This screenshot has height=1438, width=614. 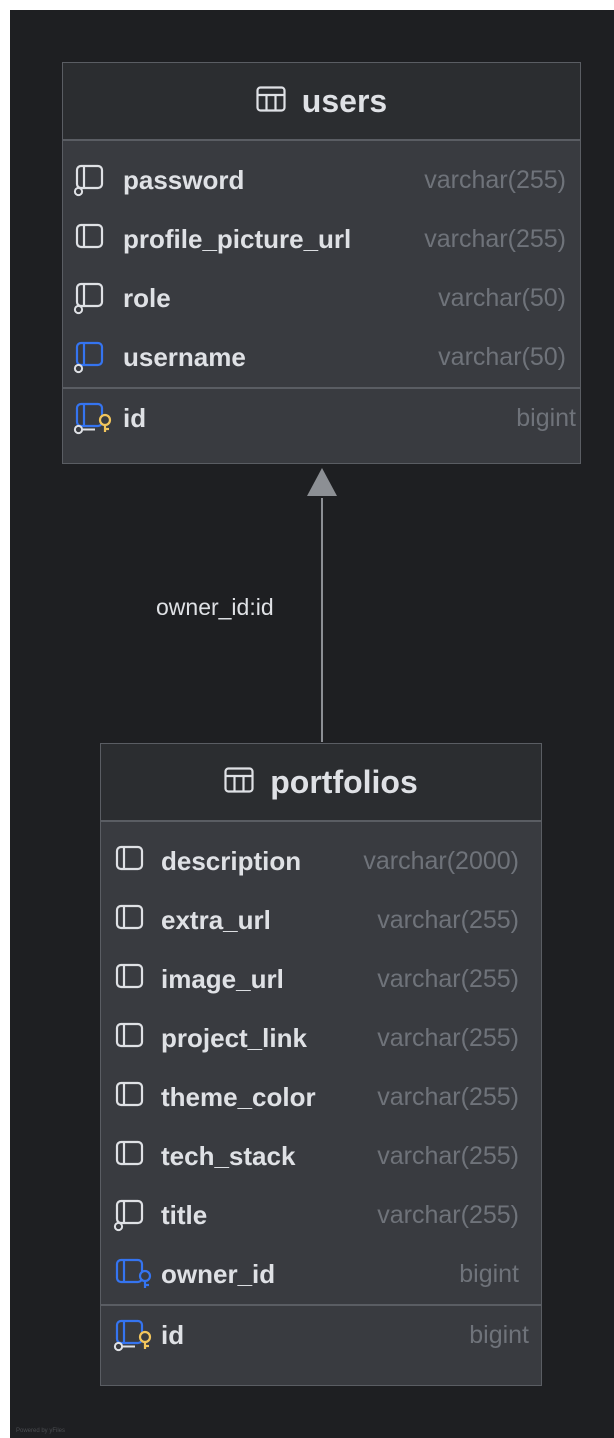 I want to click on field-row: tech_stack varchar(255), so click(x=321, y=1156).